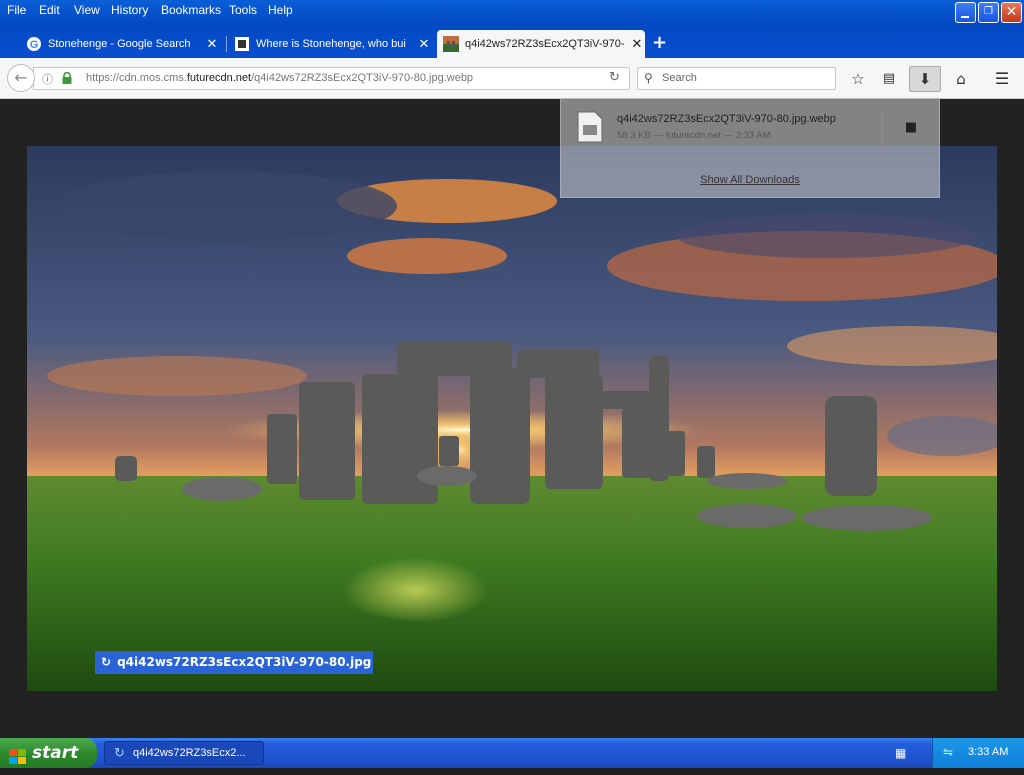  I want to click on restore-button: ❐, so click(988, 12).